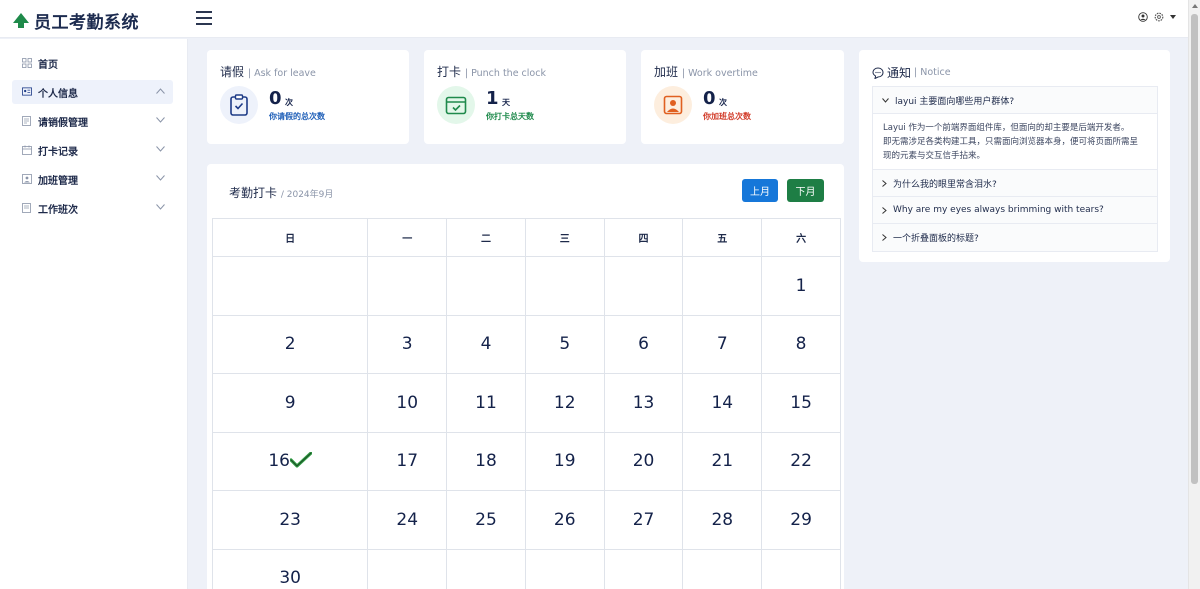  I want to click on calendar-day-cell: 9, so click(290, 403).